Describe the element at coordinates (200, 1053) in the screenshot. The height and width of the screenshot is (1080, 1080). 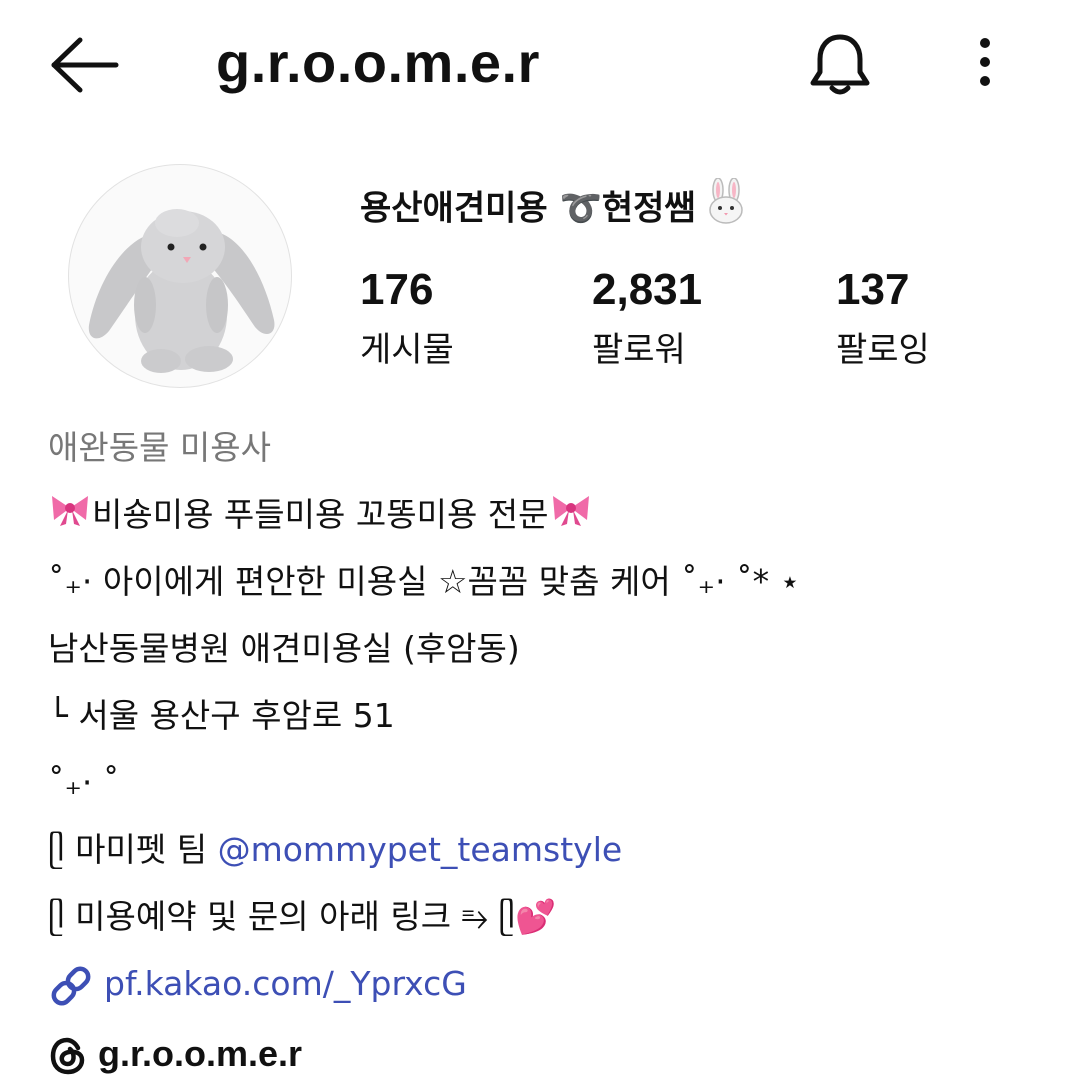
I see `threads-handle: g.r.o.o.m.e.r` at that location.